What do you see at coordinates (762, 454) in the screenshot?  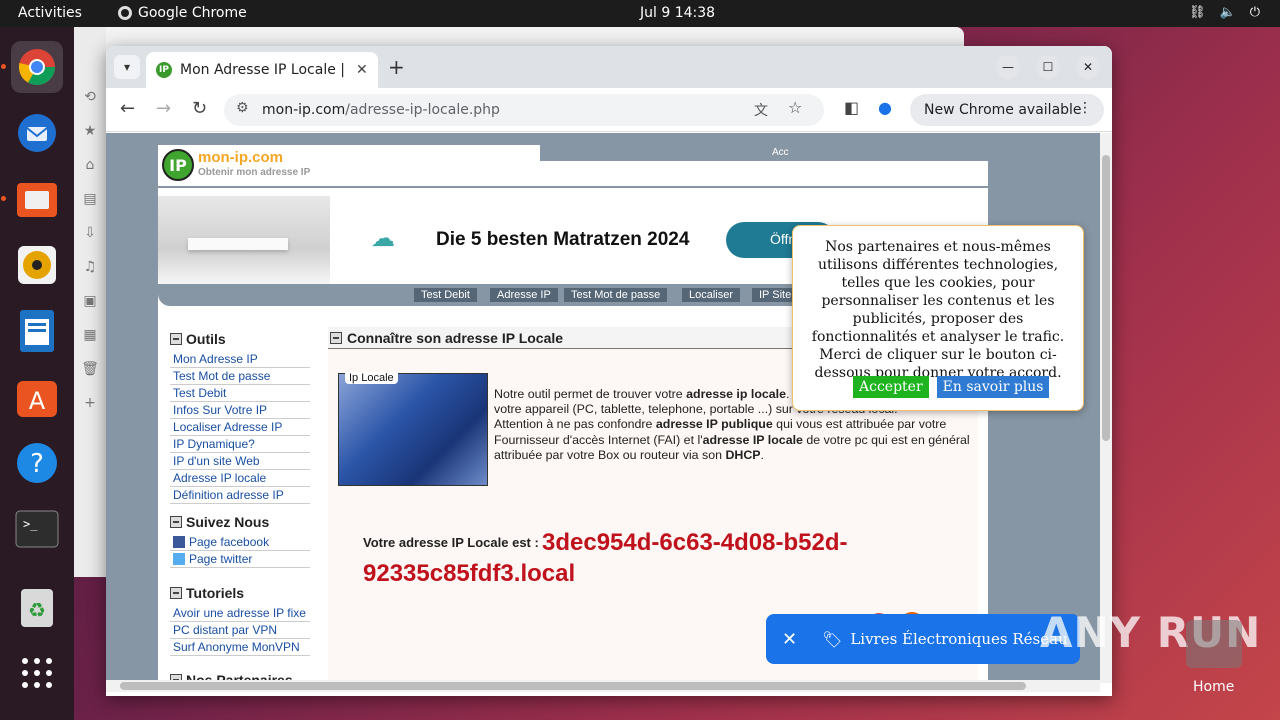 I see `intro-text-part: .` at bounding box center [762, 454].